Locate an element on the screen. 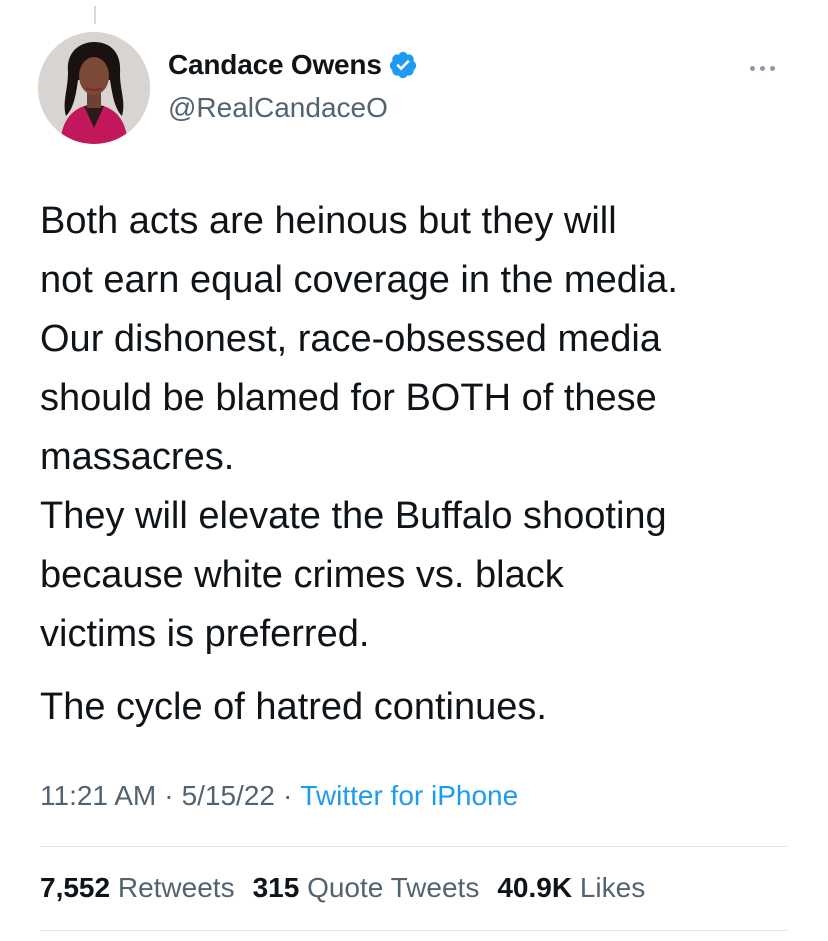 This screenshot has width=828, height=941. verified-badge-icon is located at coordinates (403, 65).